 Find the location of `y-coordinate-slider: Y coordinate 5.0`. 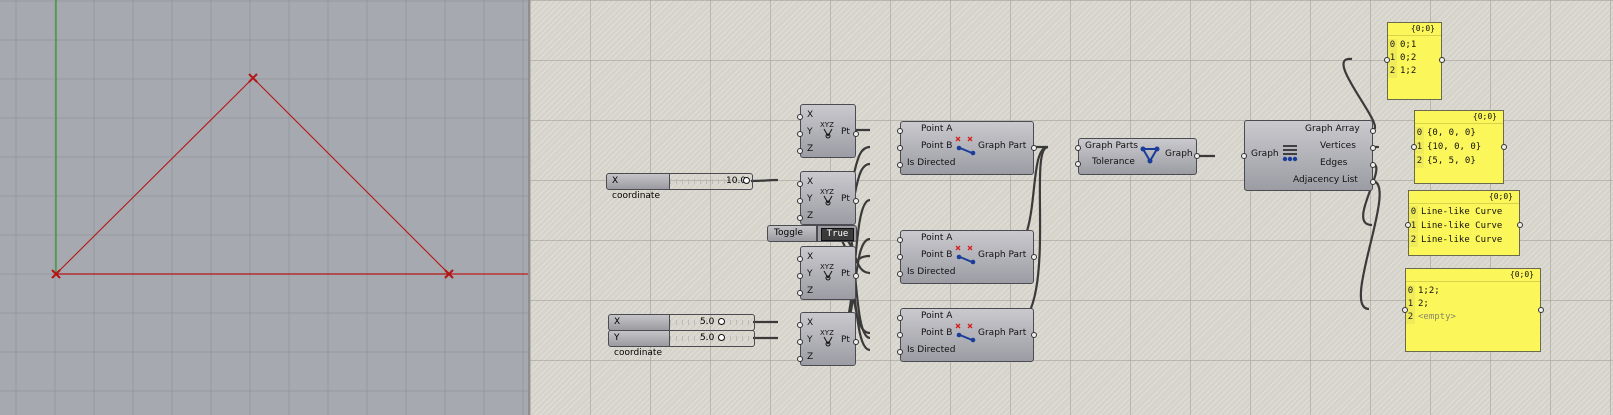

y-coordinate-slider: Y coordinate 5.0 is located at coordinates (681, 344).